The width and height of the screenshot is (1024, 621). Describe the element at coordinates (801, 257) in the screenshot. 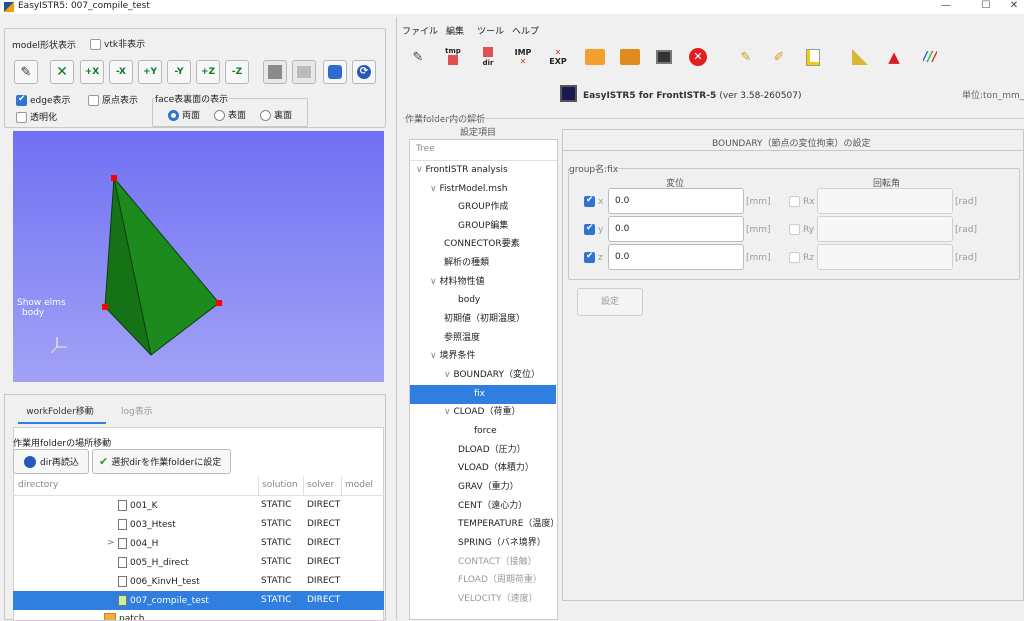

I see `rot-z-checkbox: Rz` at that location.